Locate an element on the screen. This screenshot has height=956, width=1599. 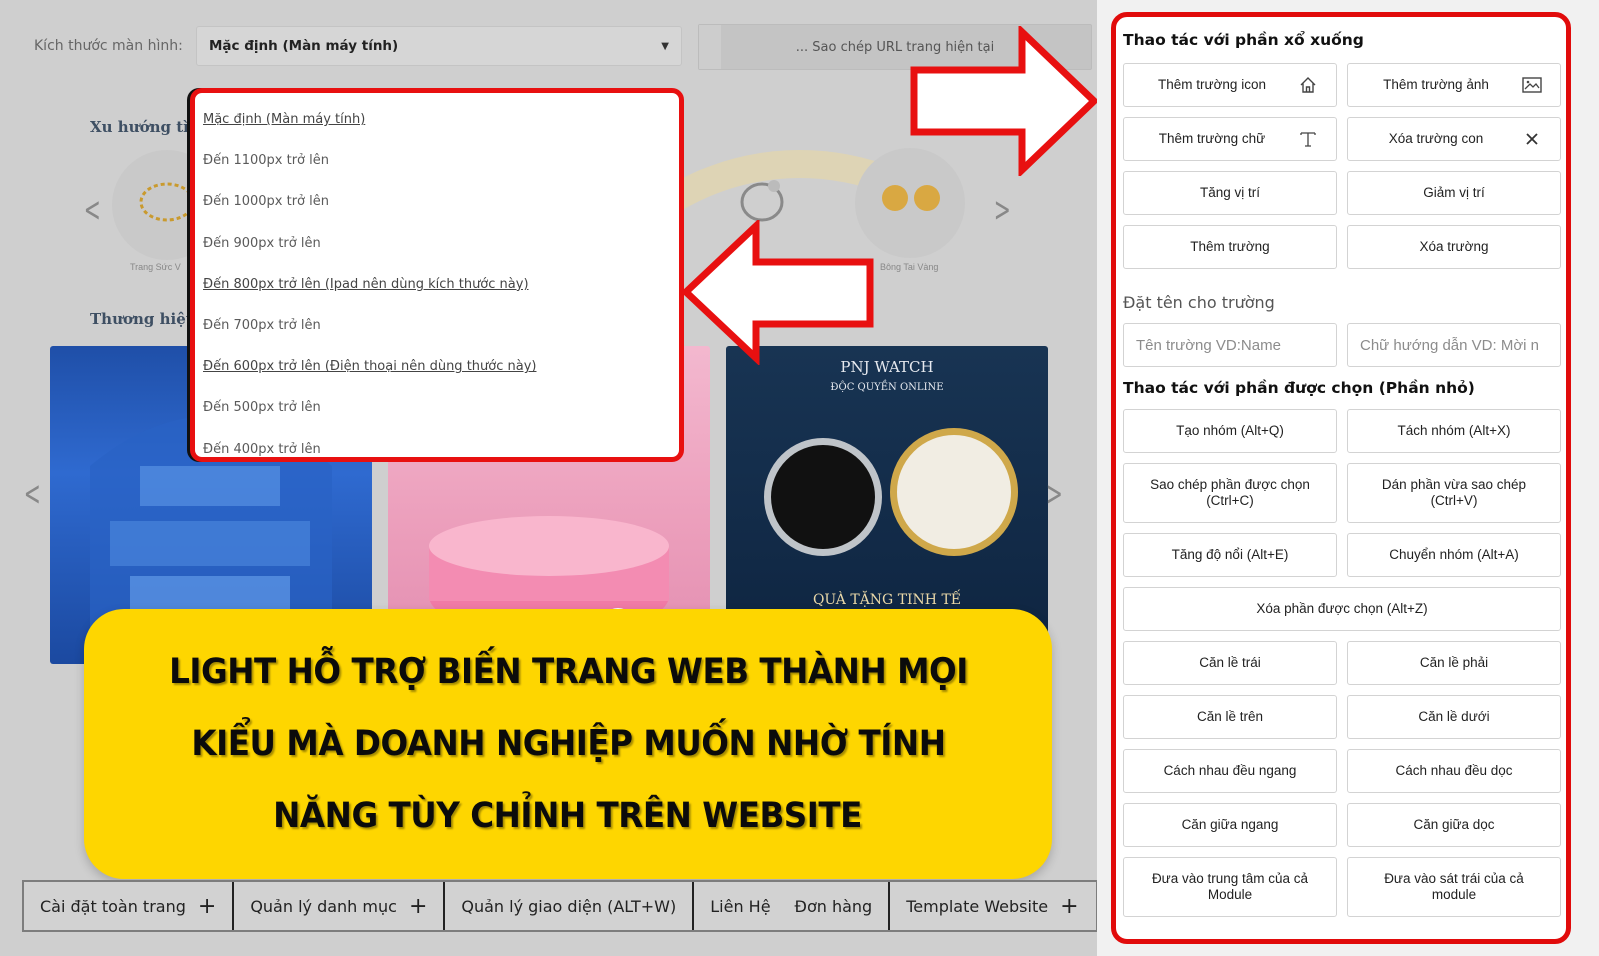
bring-forward-button: Tăng độ nổi (Alt+E) is located at coordinates (1230, 555).